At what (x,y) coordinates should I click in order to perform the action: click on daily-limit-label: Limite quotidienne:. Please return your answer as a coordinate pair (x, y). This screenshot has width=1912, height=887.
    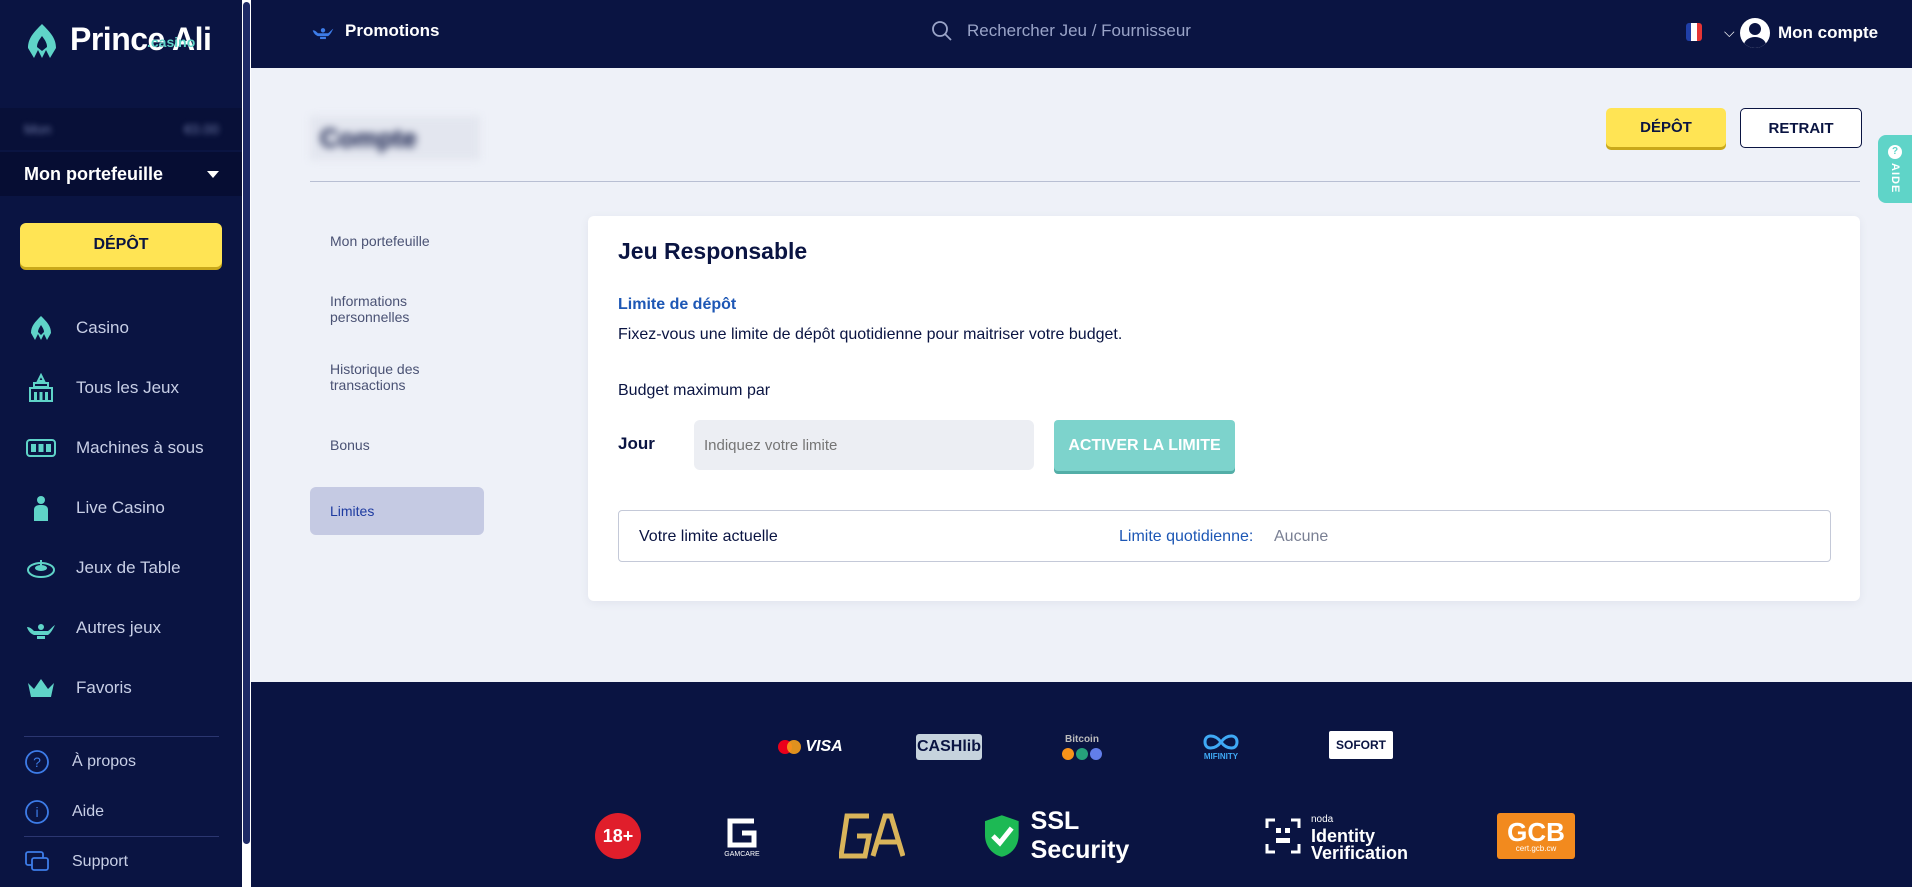
    Looking at the image, I should click on (1186, 536).